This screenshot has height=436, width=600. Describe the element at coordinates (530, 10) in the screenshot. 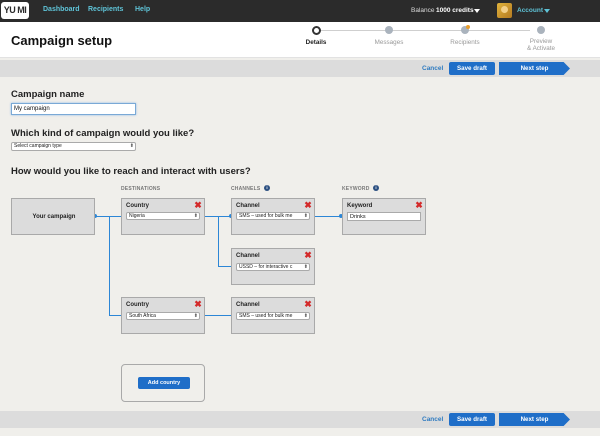

I see `account-menu: Account` at that location.